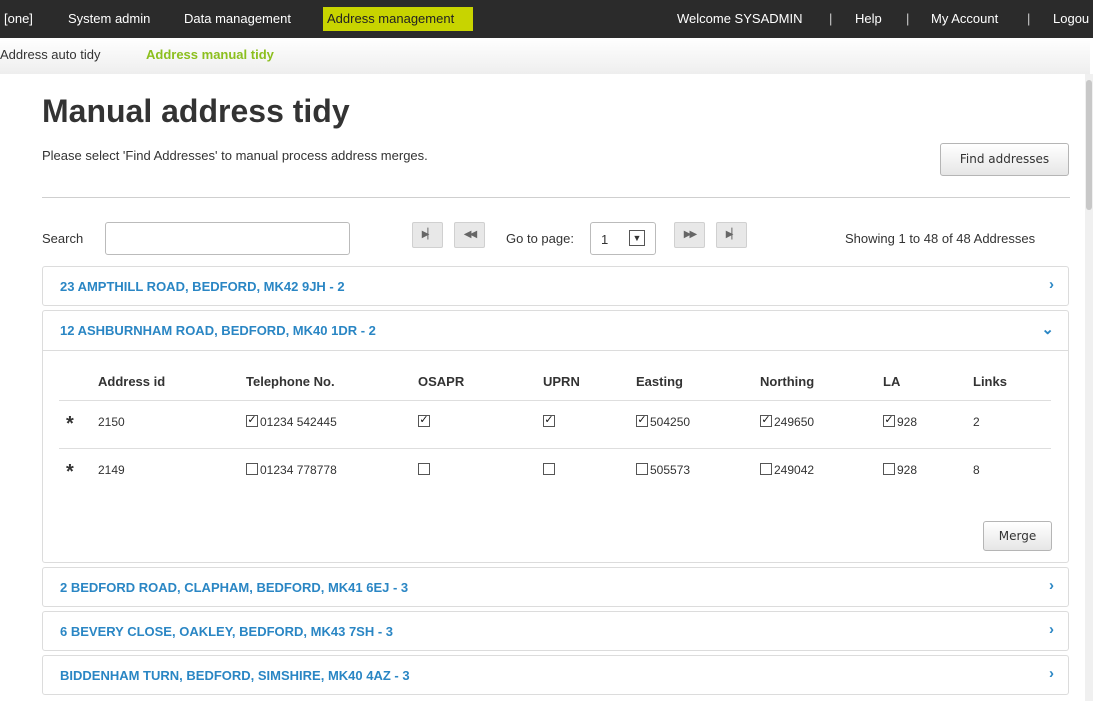 The height and width of the screenshot is (701, 1093). What do you see at coordinates (642, 469) in the screenshot?
I see `easting-checkbox` at bounding box center [642, 469].